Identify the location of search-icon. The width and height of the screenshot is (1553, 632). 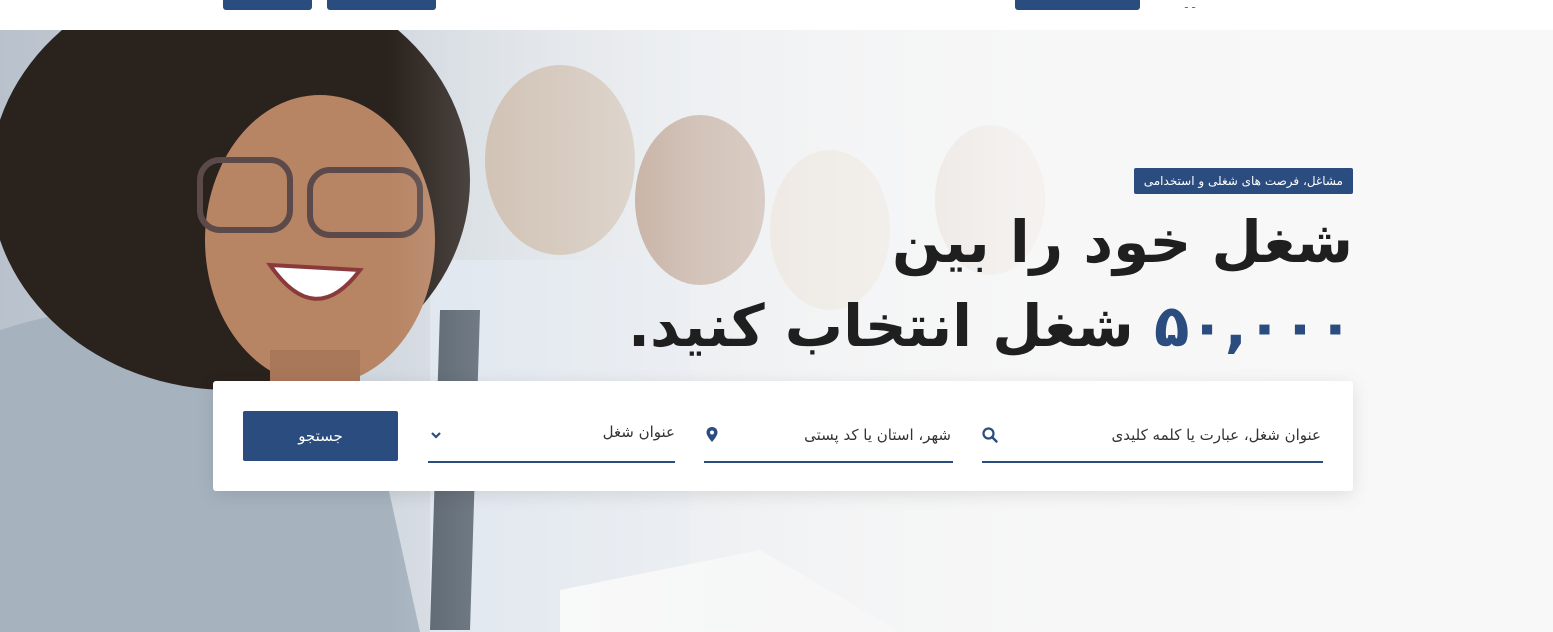
(990, 435).